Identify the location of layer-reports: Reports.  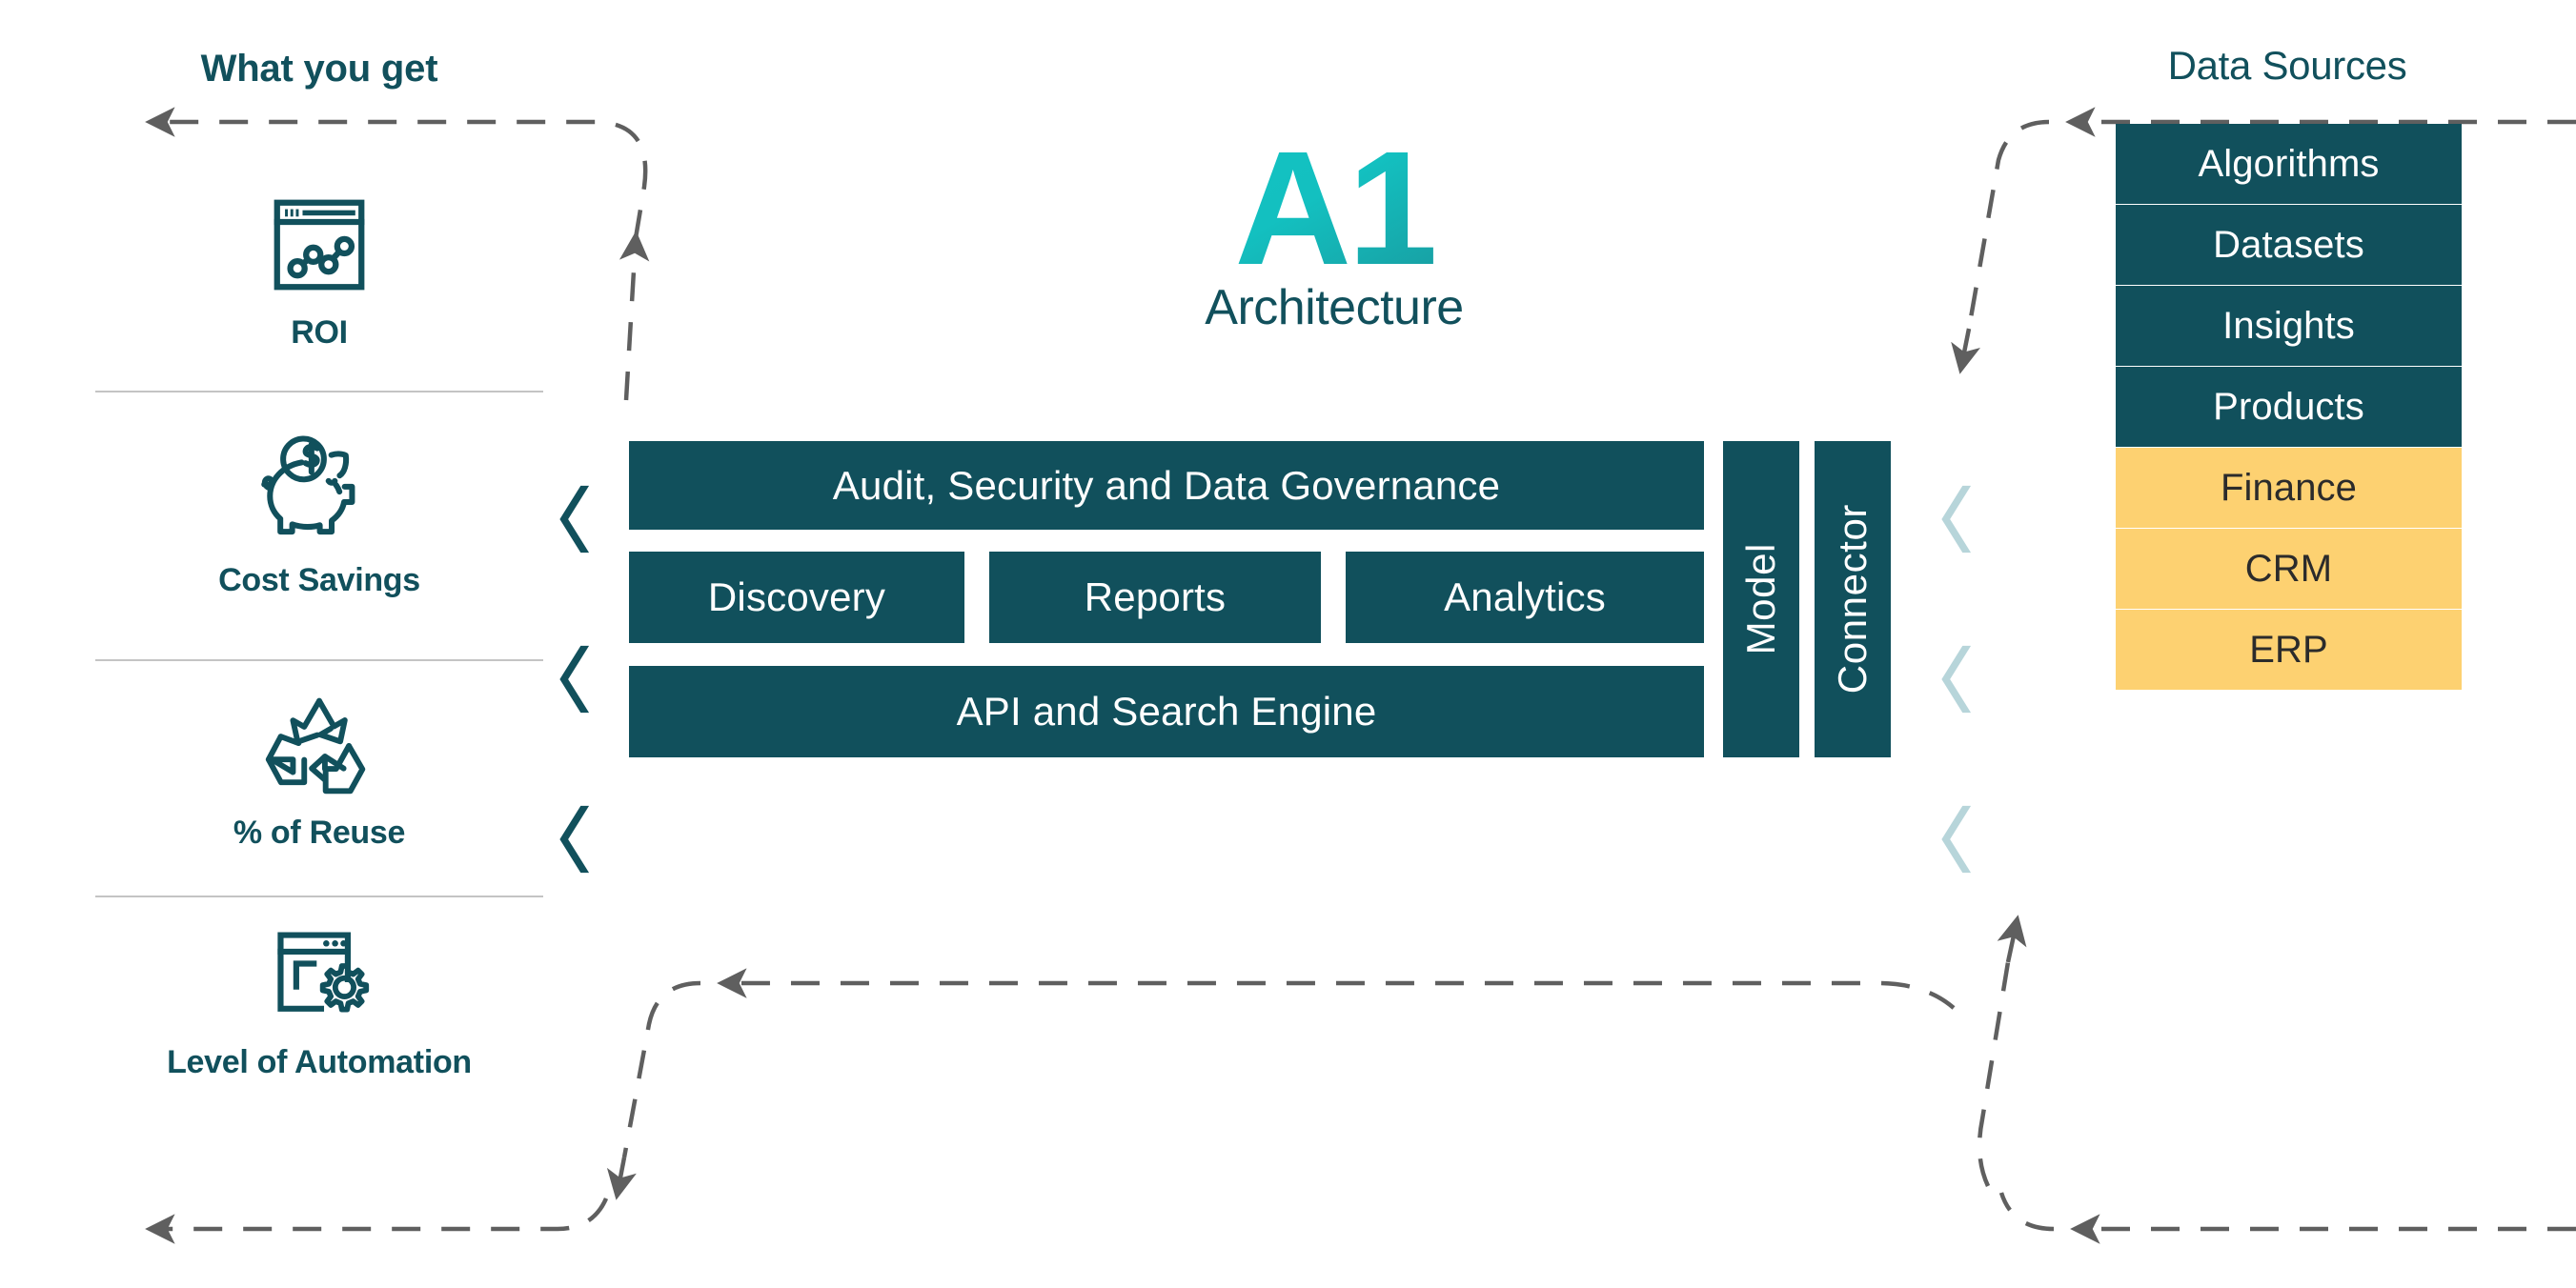
(1155, 597).